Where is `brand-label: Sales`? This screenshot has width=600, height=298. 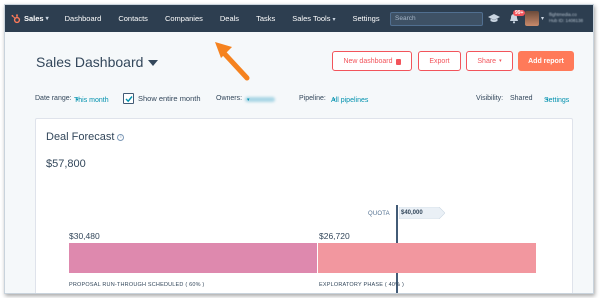
brand-label: Sales is located at coordinates (34, 18).